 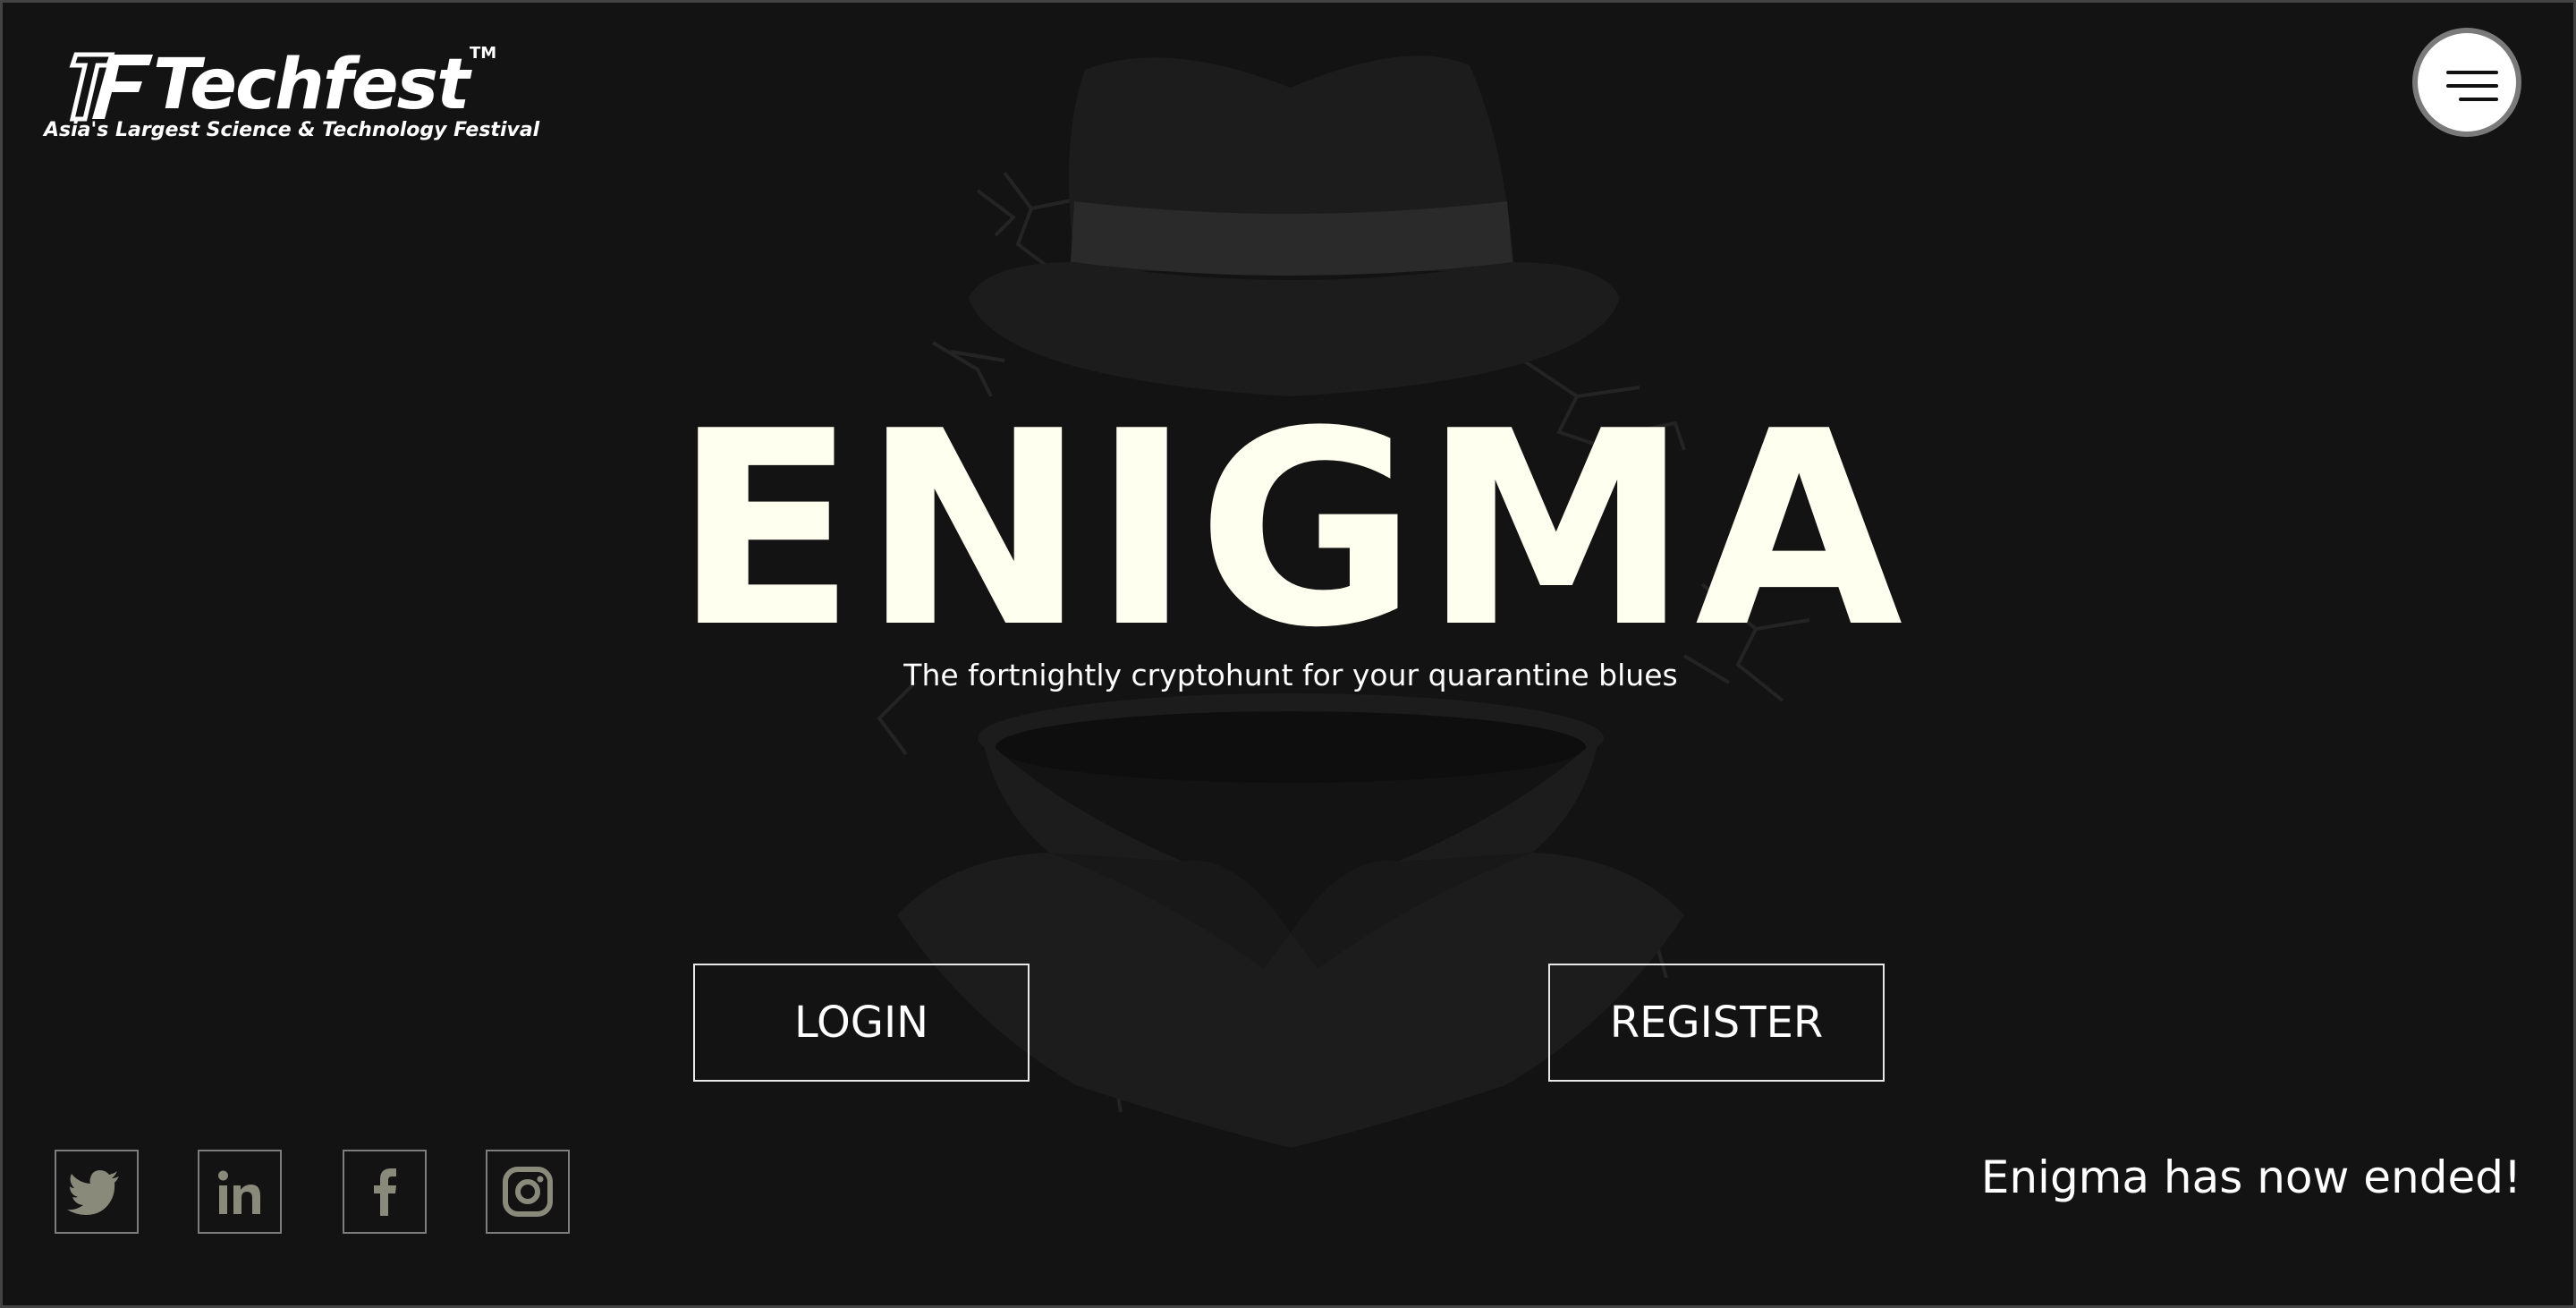 What do you see at coordinates (111, 87) in the screenshot?
I see `techfest-mark-icon` at bounding box center [111, 87].